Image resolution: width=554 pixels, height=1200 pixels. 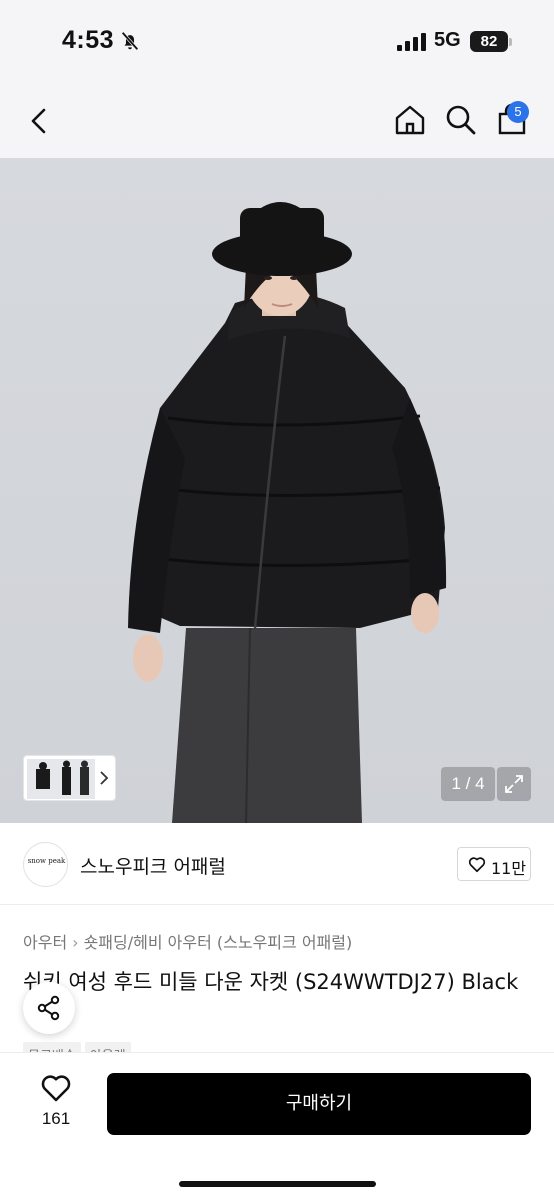 I want to click on thumbnail-strip, so click(x=69, y=778).